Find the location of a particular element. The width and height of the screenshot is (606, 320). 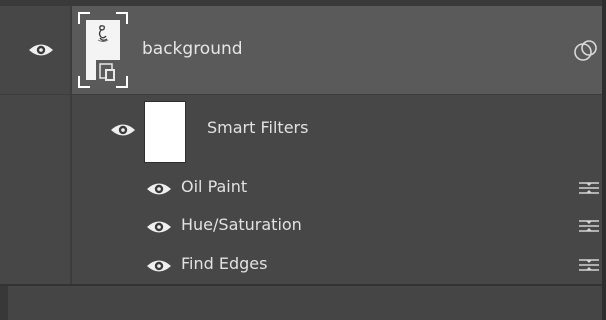

figure-sketch-icon is located at coordinates (103, 33).